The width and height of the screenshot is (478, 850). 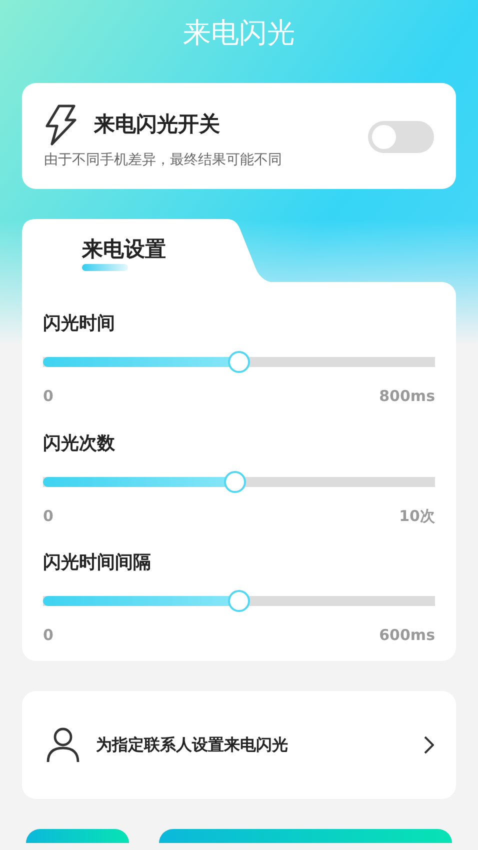 What do you see at coordinates (192, 745) in the screenshot?
I see `contact-label: 为指定联系人设置来电闪光` at bounding box center [192, 745].